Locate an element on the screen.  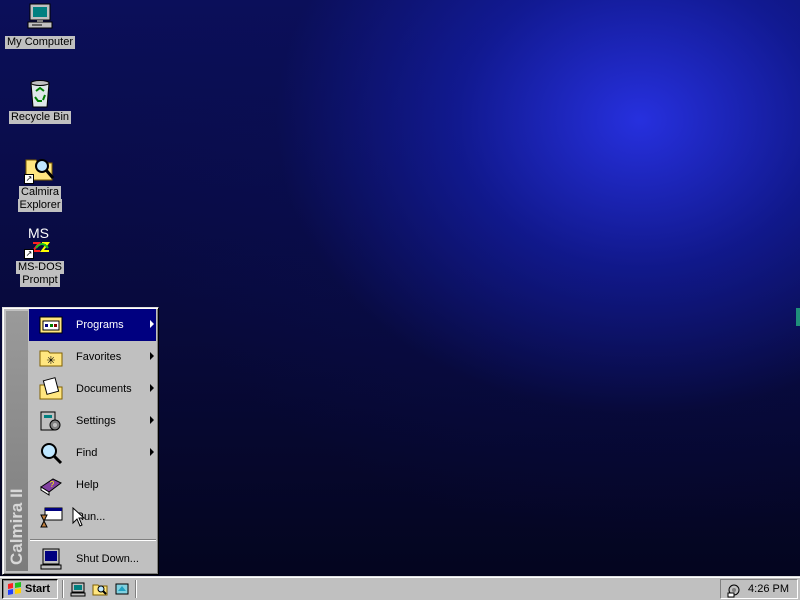
favorites-icon: ✳ is located at coordinates (51, 357).